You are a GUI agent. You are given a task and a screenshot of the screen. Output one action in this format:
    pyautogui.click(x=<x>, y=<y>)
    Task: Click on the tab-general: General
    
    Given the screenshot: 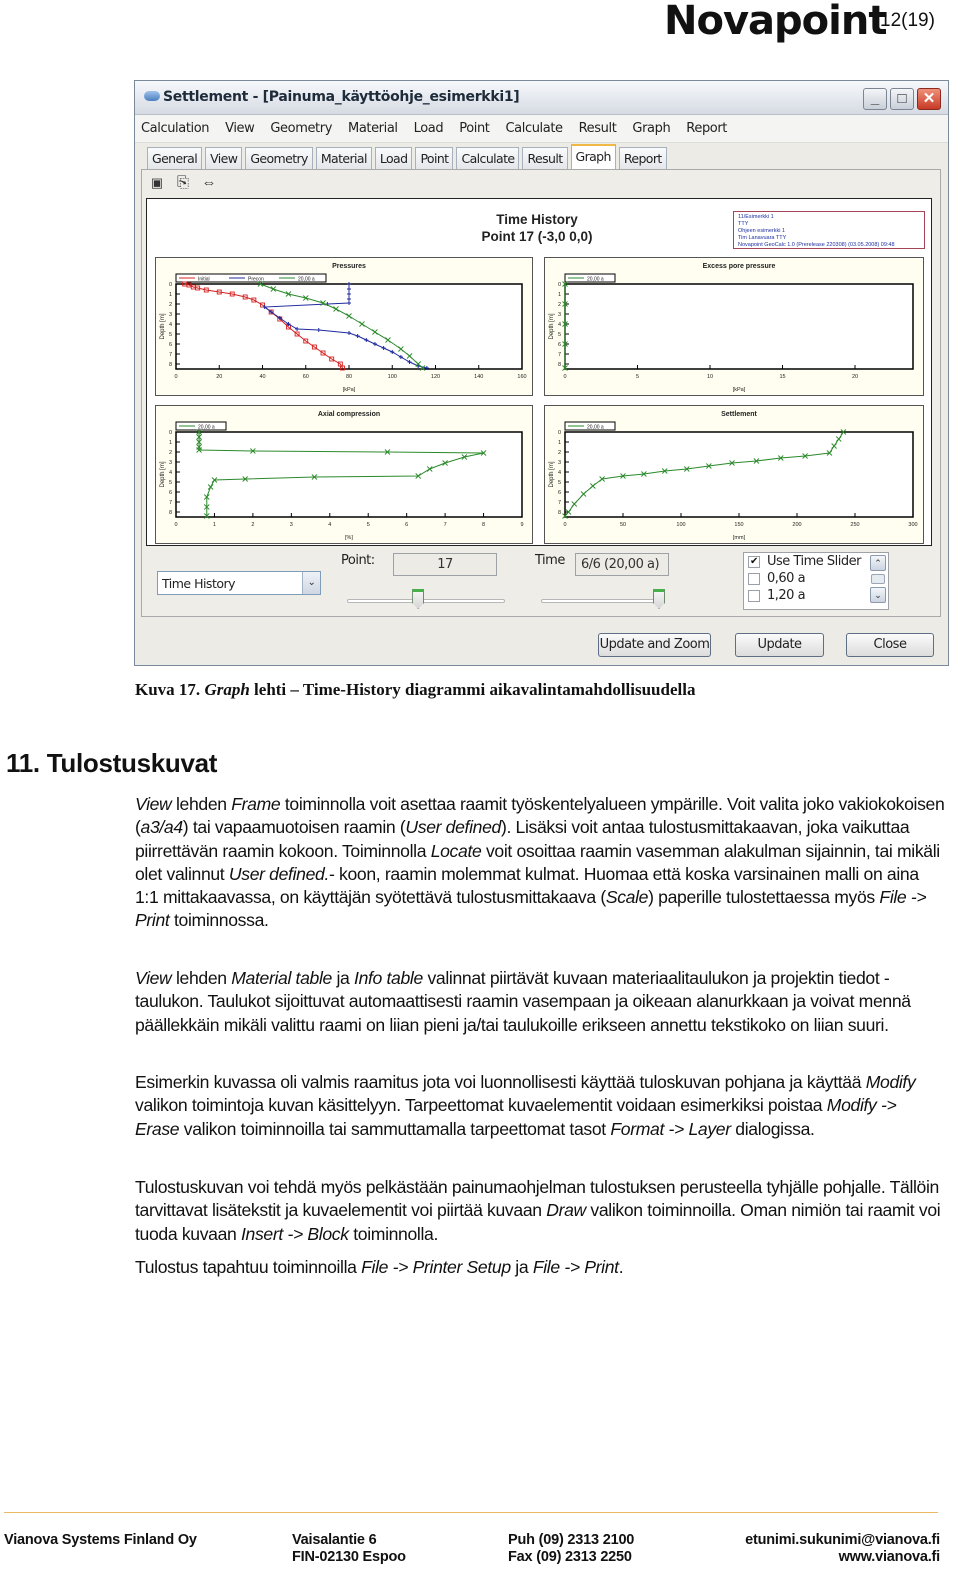 What is the action you would take?
    pyautogui.click(x=175, y=158)
    